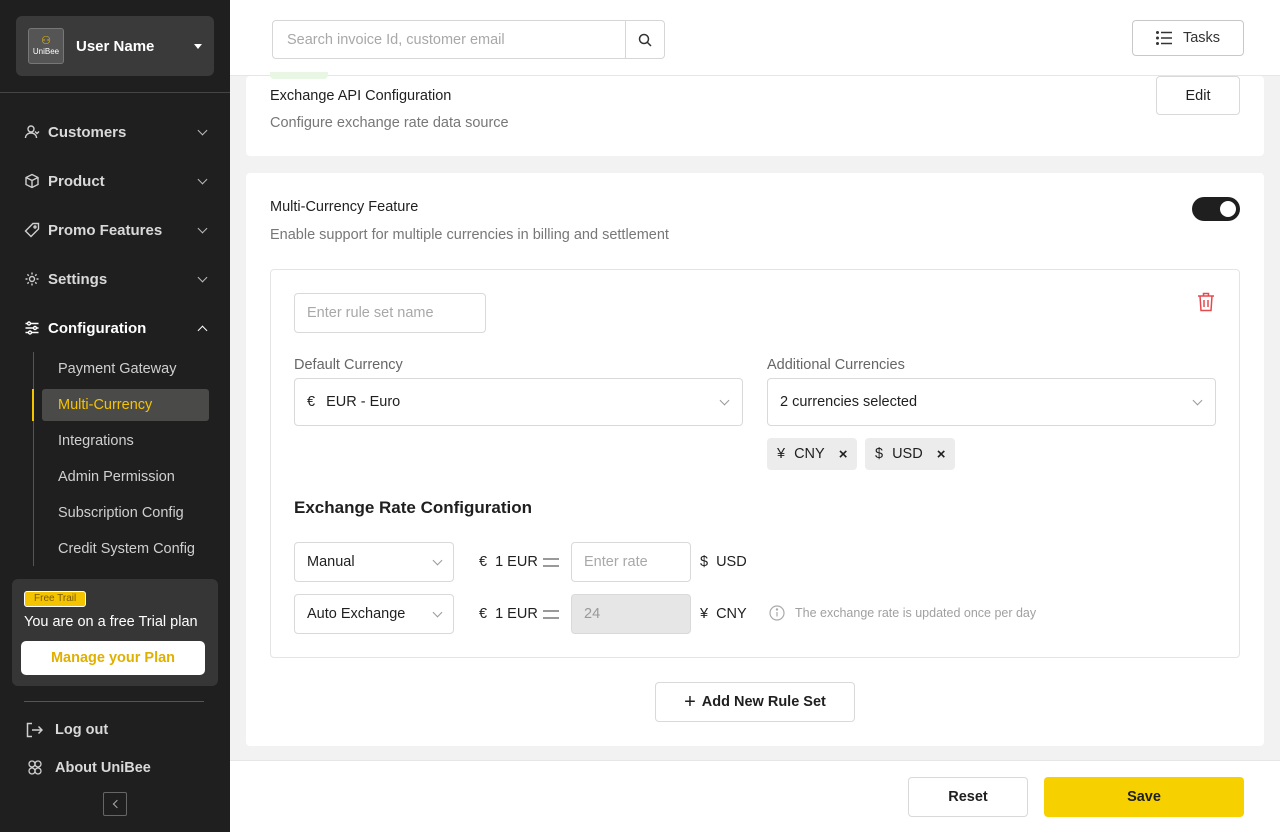 The width and height of the screenshot is (1280, 832). I want to click on rate-input, so click(631, 562).